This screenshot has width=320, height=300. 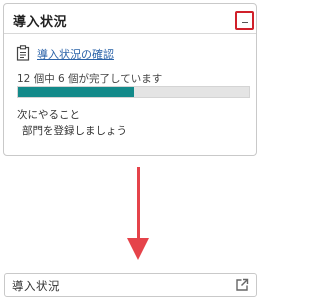 I want to click on collapse-button, so click(x=244, y=20).